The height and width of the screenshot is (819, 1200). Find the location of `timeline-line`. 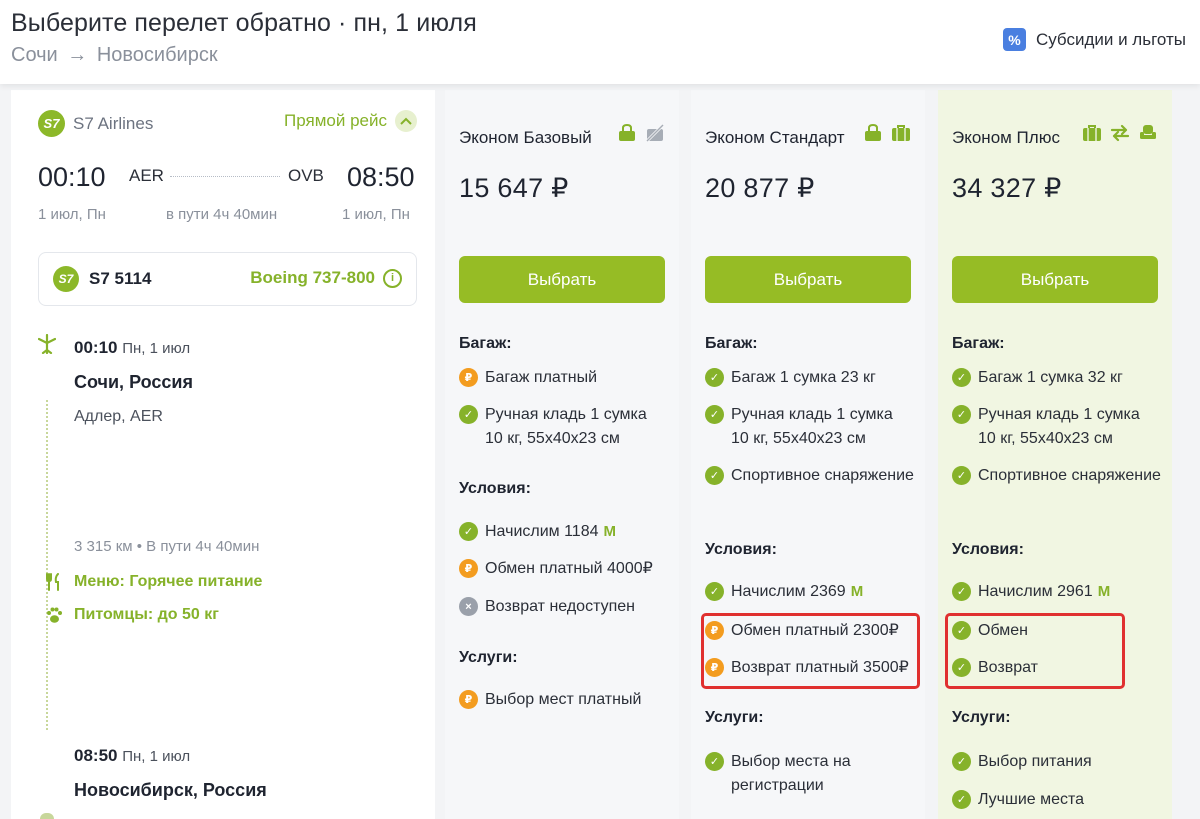

timeline-line is located at coordinates (47, 565).